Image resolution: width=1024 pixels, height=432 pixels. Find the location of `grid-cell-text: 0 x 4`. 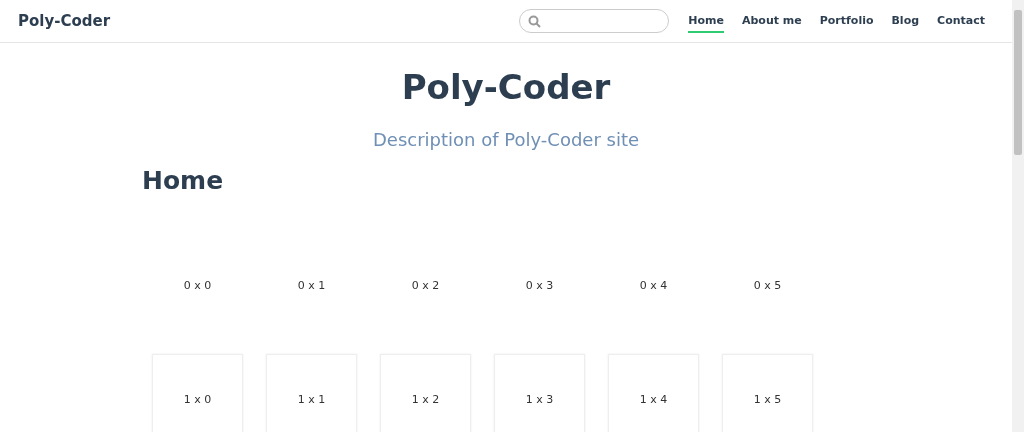

grid-cell-text: 0 x 4 is located at coordinates (653, 285).